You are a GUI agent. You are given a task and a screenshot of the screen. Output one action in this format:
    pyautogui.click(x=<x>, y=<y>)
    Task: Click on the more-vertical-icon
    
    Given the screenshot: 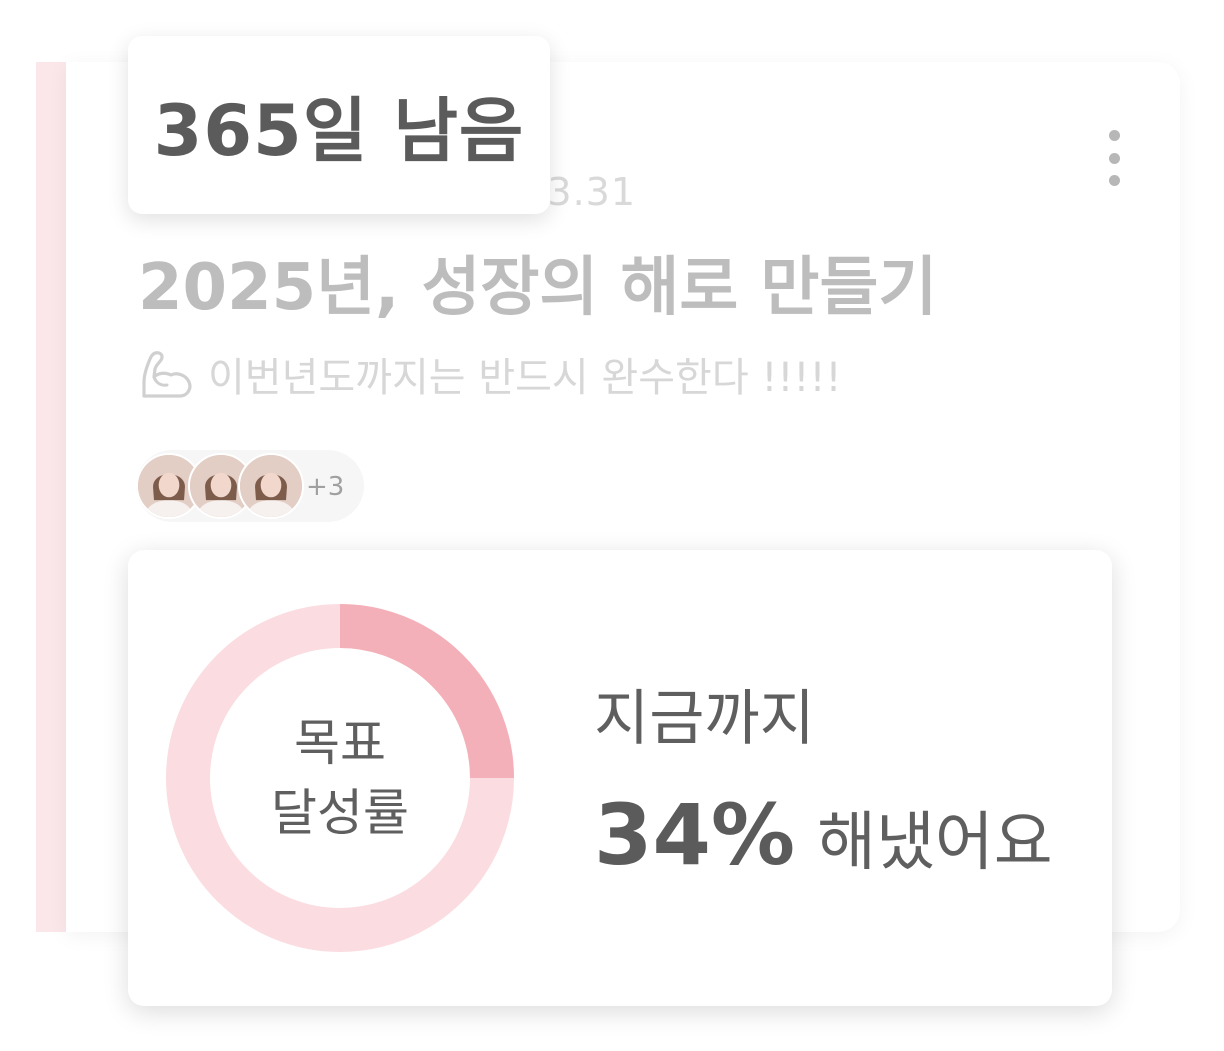 What is the action you would take?
    pyautogui.click(x=1114, y=135)
    